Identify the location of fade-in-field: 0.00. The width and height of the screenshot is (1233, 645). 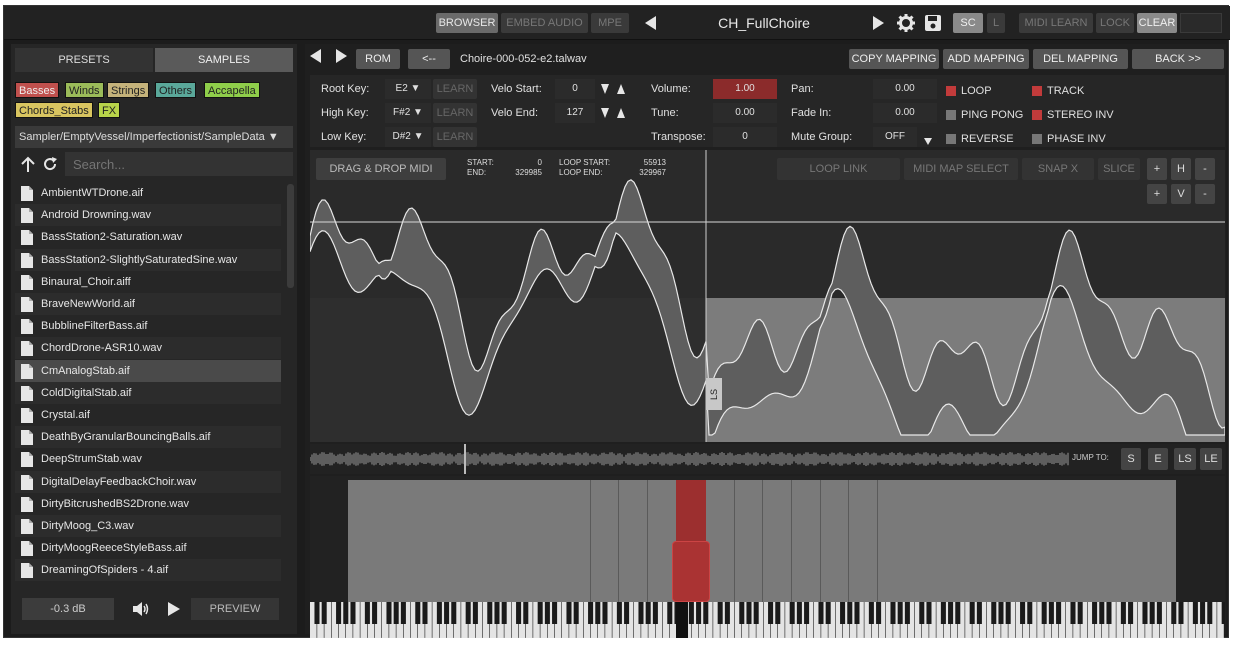
(905, 113).